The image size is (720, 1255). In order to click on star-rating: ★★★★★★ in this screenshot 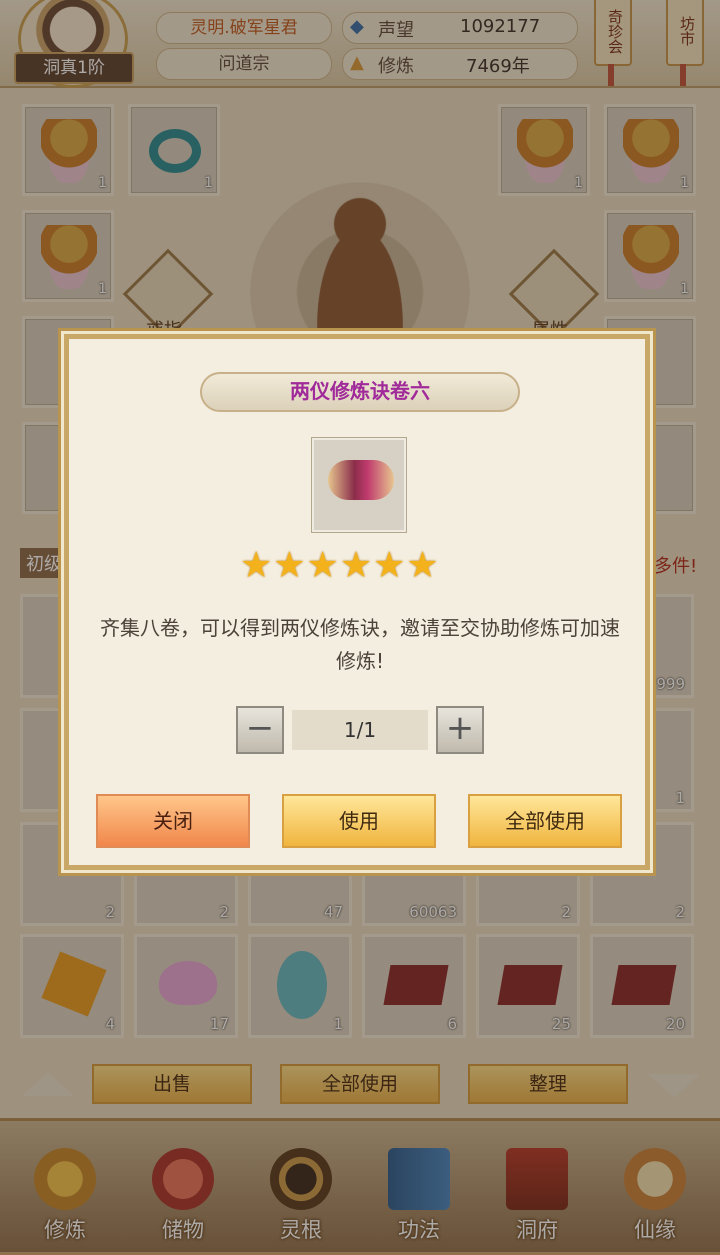, I will do `click(340, 565)`.